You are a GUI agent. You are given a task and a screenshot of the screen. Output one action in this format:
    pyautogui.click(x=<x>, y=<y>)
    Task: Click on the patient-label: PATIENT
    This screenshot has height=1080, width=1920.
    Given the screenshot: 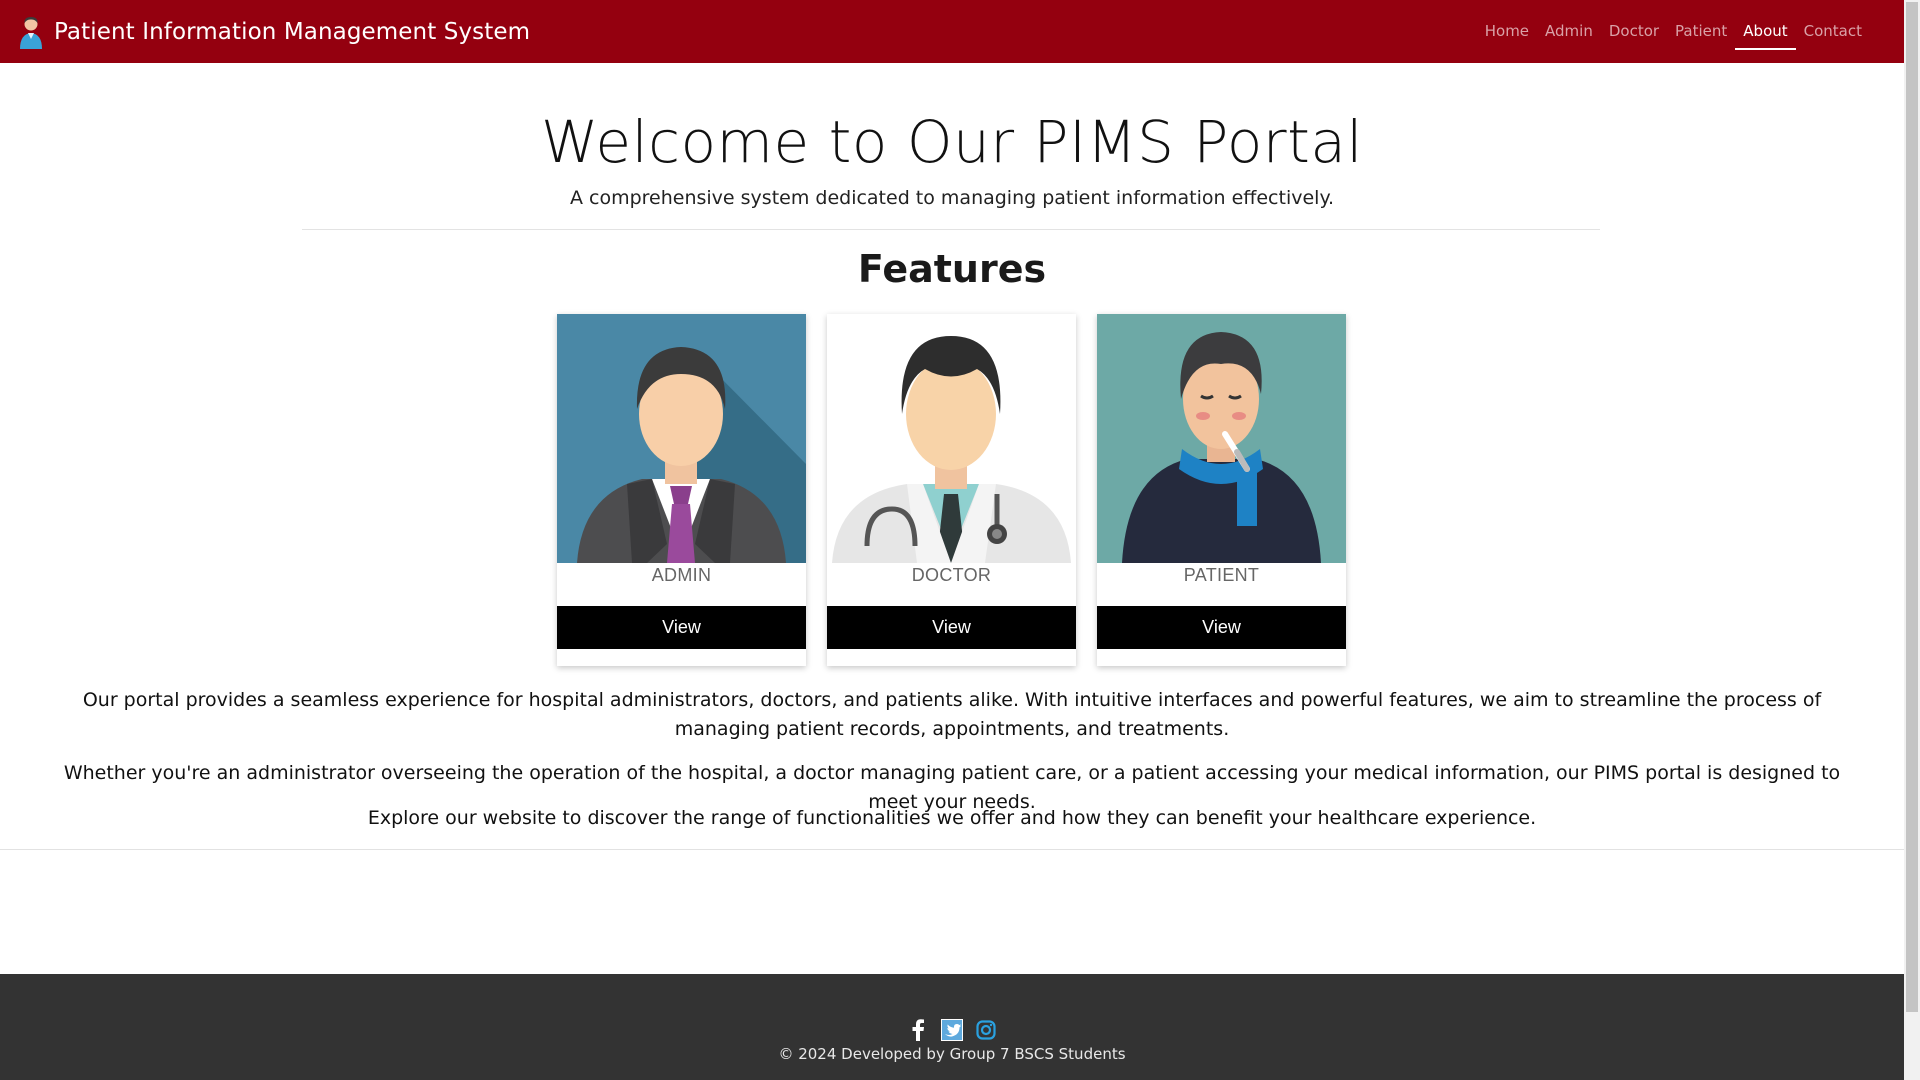 What is the action you would take?
    pyautogui.click(x=1221, y=575)
    